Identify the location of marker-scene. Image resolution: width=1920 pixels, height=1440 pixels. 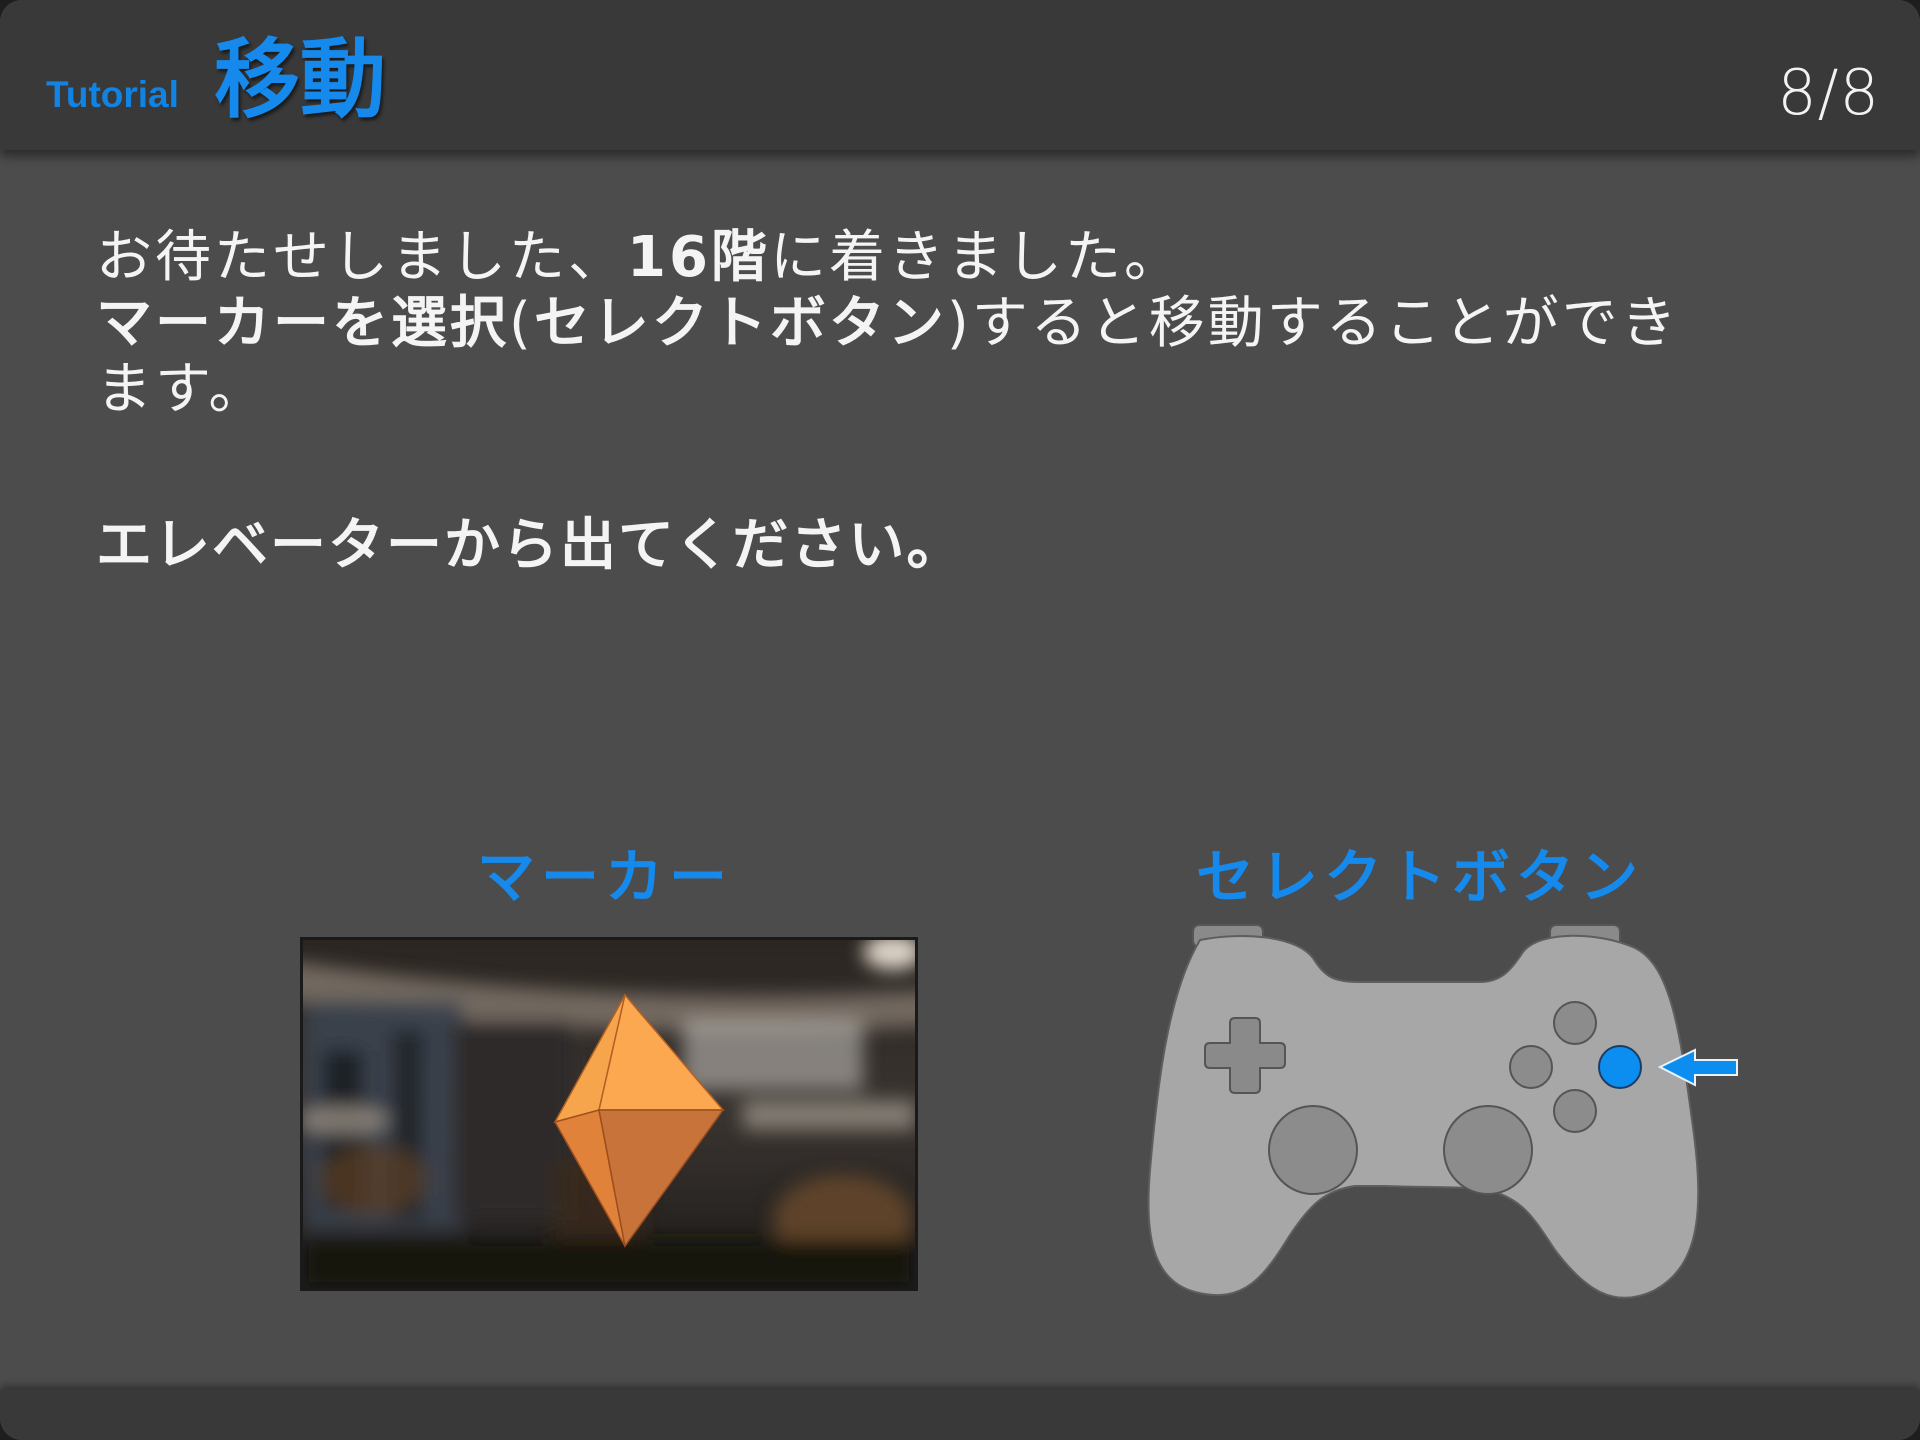
(609, 1114).